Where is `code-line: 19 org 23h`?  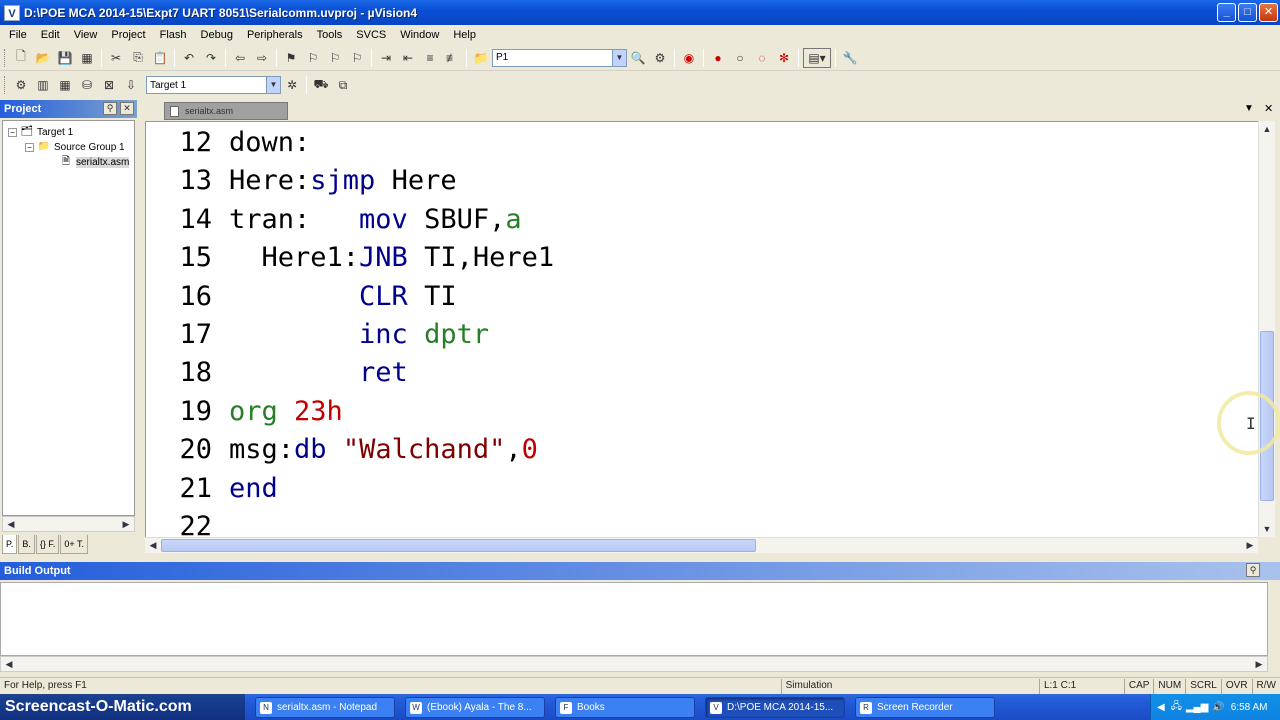
code-line: 19 org 23h is located at coordinates (696, 412).